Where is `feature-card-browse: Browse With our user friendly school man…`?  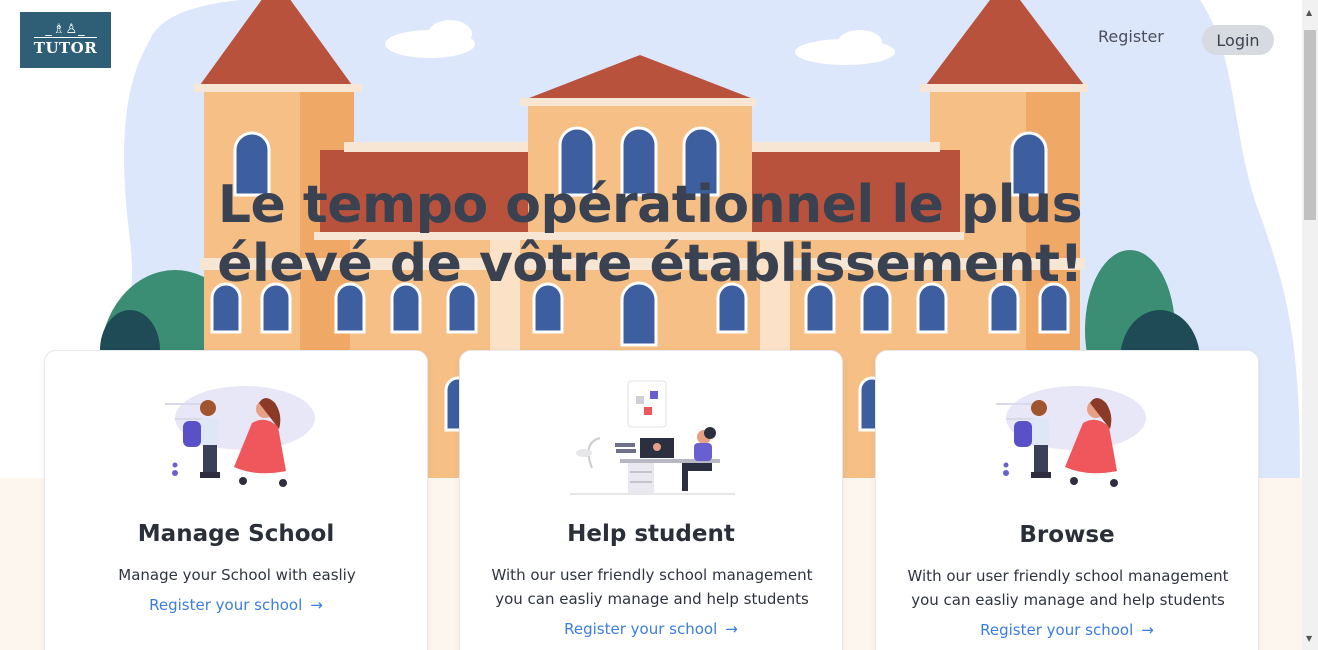
feature-card-browse: Browse With our user friendly school man… is located at coordinates (1067, 500).